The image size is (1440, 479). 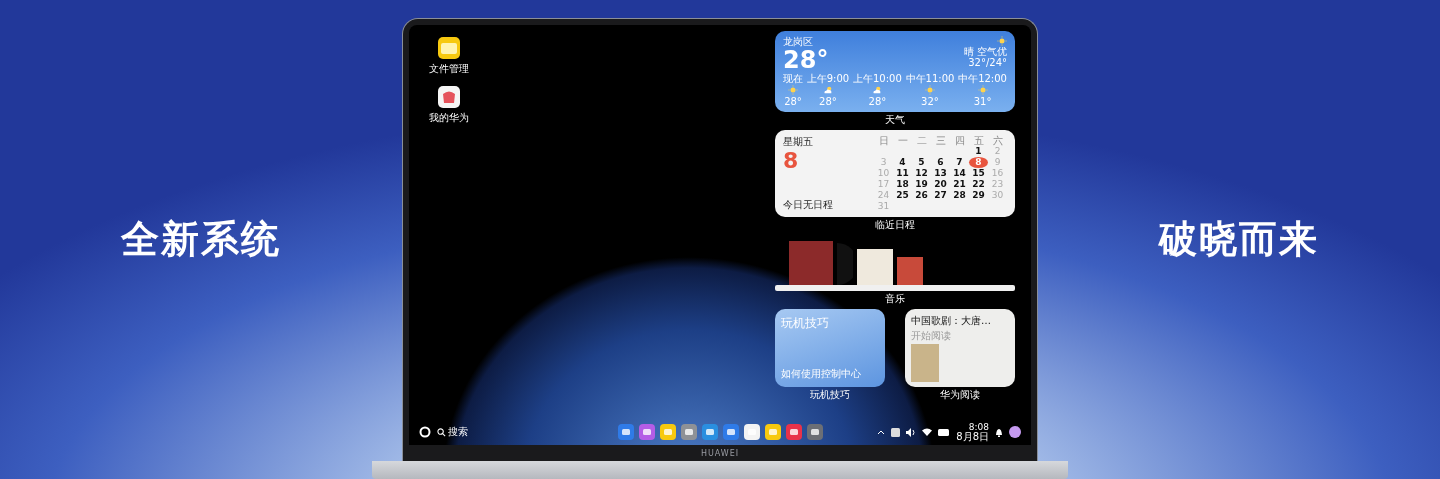 What do you see at coordinates (930, 101) in the screenshot?
I see `forecast-temperature: 32°` at bounding box center [930, 101].